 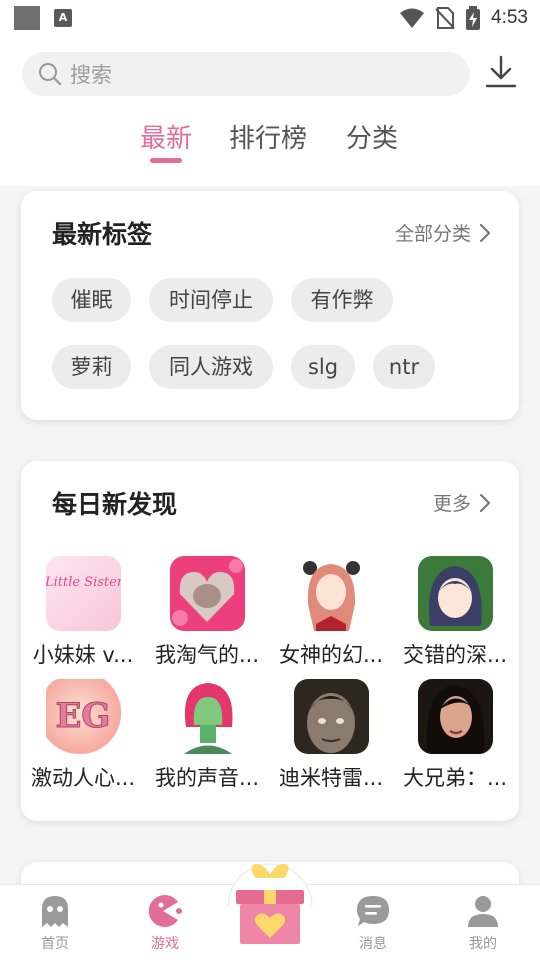 I want to click on user-icon, so click(x=483, y=911).